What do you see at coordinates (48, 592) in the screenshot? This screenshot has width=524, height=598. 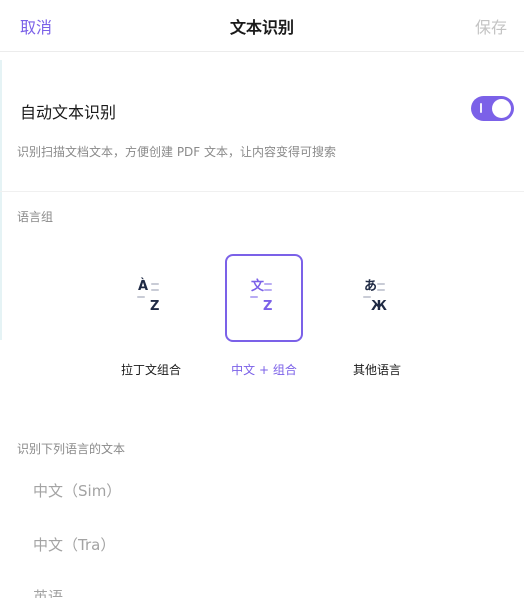 I see `language-item: 英语` at bounding box center [48, 592].